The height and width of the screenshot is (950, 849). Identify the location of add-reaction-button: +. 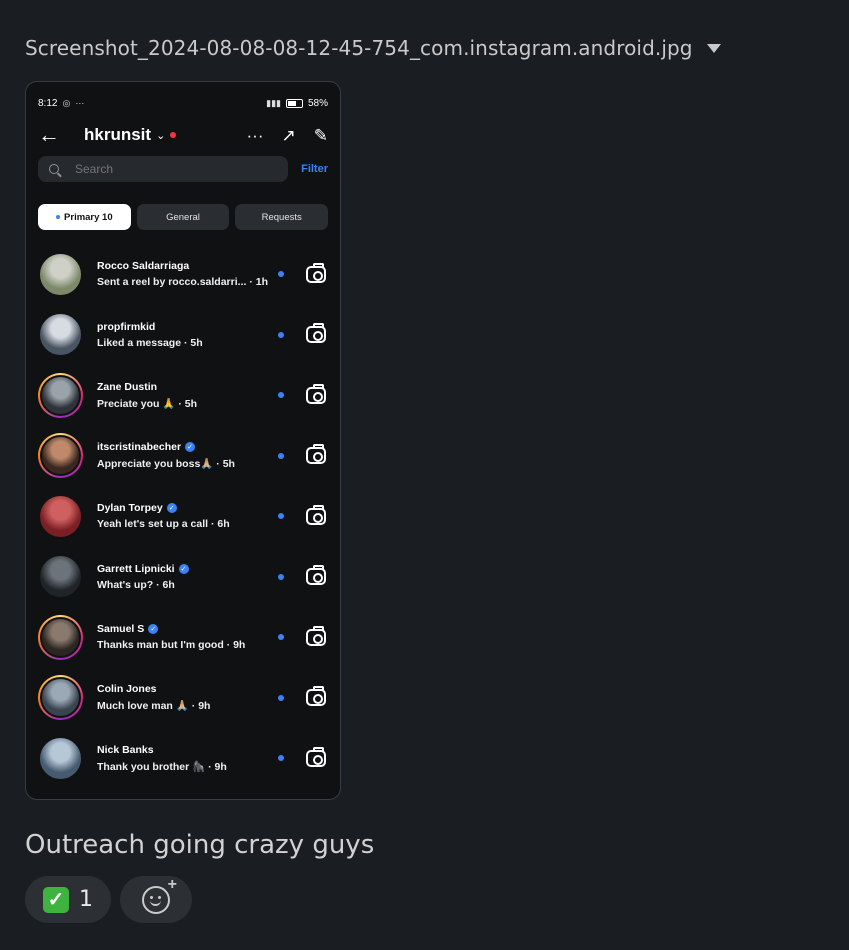
(156, 899).